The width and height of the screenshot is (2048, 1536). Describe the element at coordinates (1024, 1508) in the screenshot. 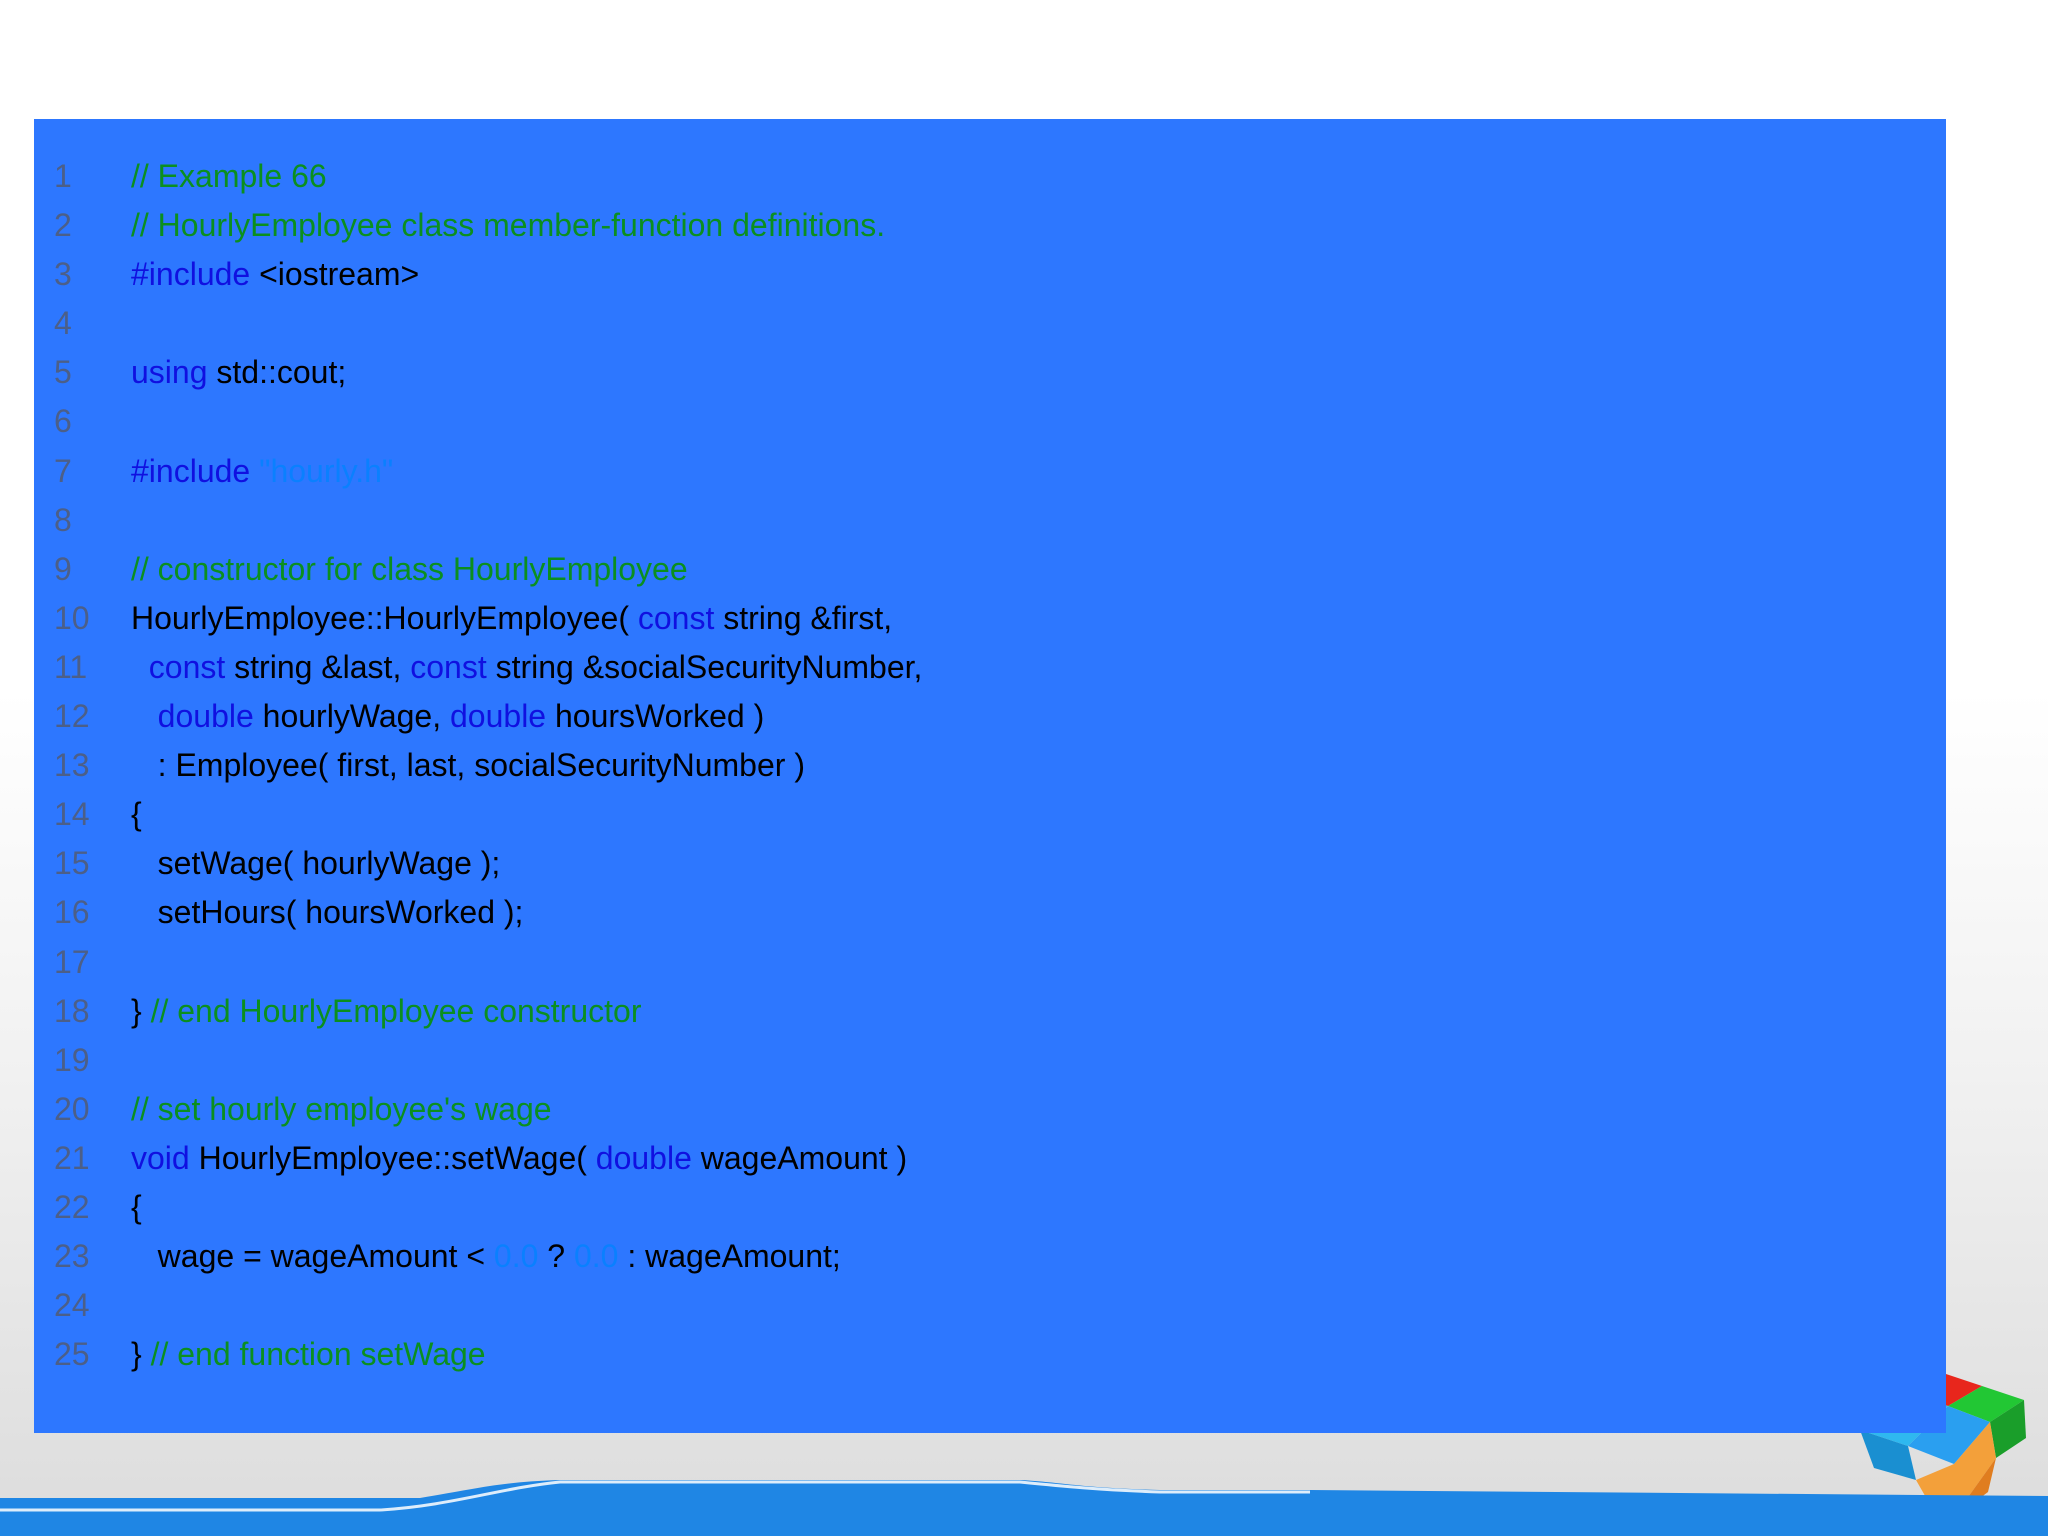

I see `wave-band` at that location.